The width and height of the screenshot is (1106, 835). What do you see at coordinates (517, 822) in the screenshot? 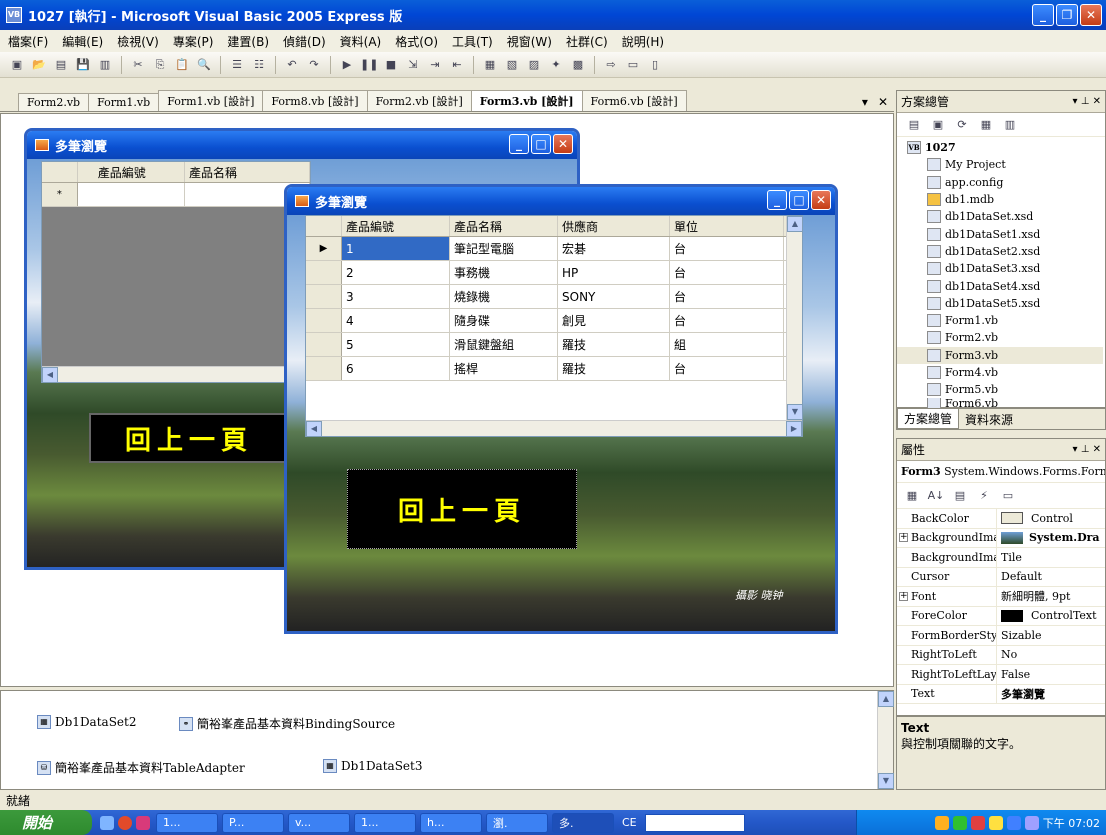
I see `taskbar-item: 瀏.` at bounding box center [517, 822].